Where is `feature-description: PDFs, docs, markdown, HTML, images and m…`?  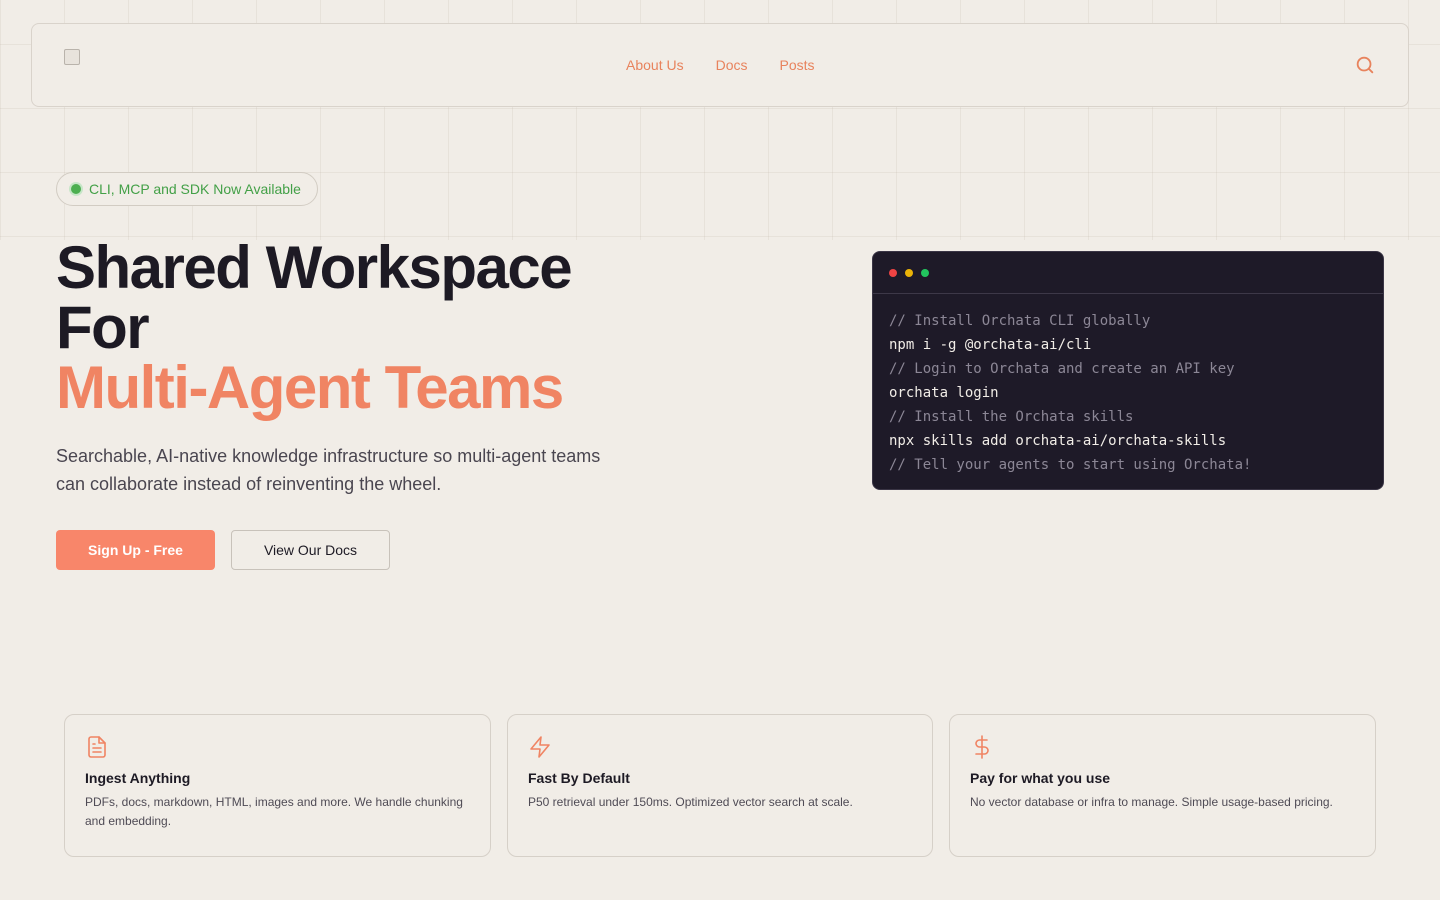 feature-description: PDFs, docs, markdown, HTML, images and m… is located at coordinates (274, 811).